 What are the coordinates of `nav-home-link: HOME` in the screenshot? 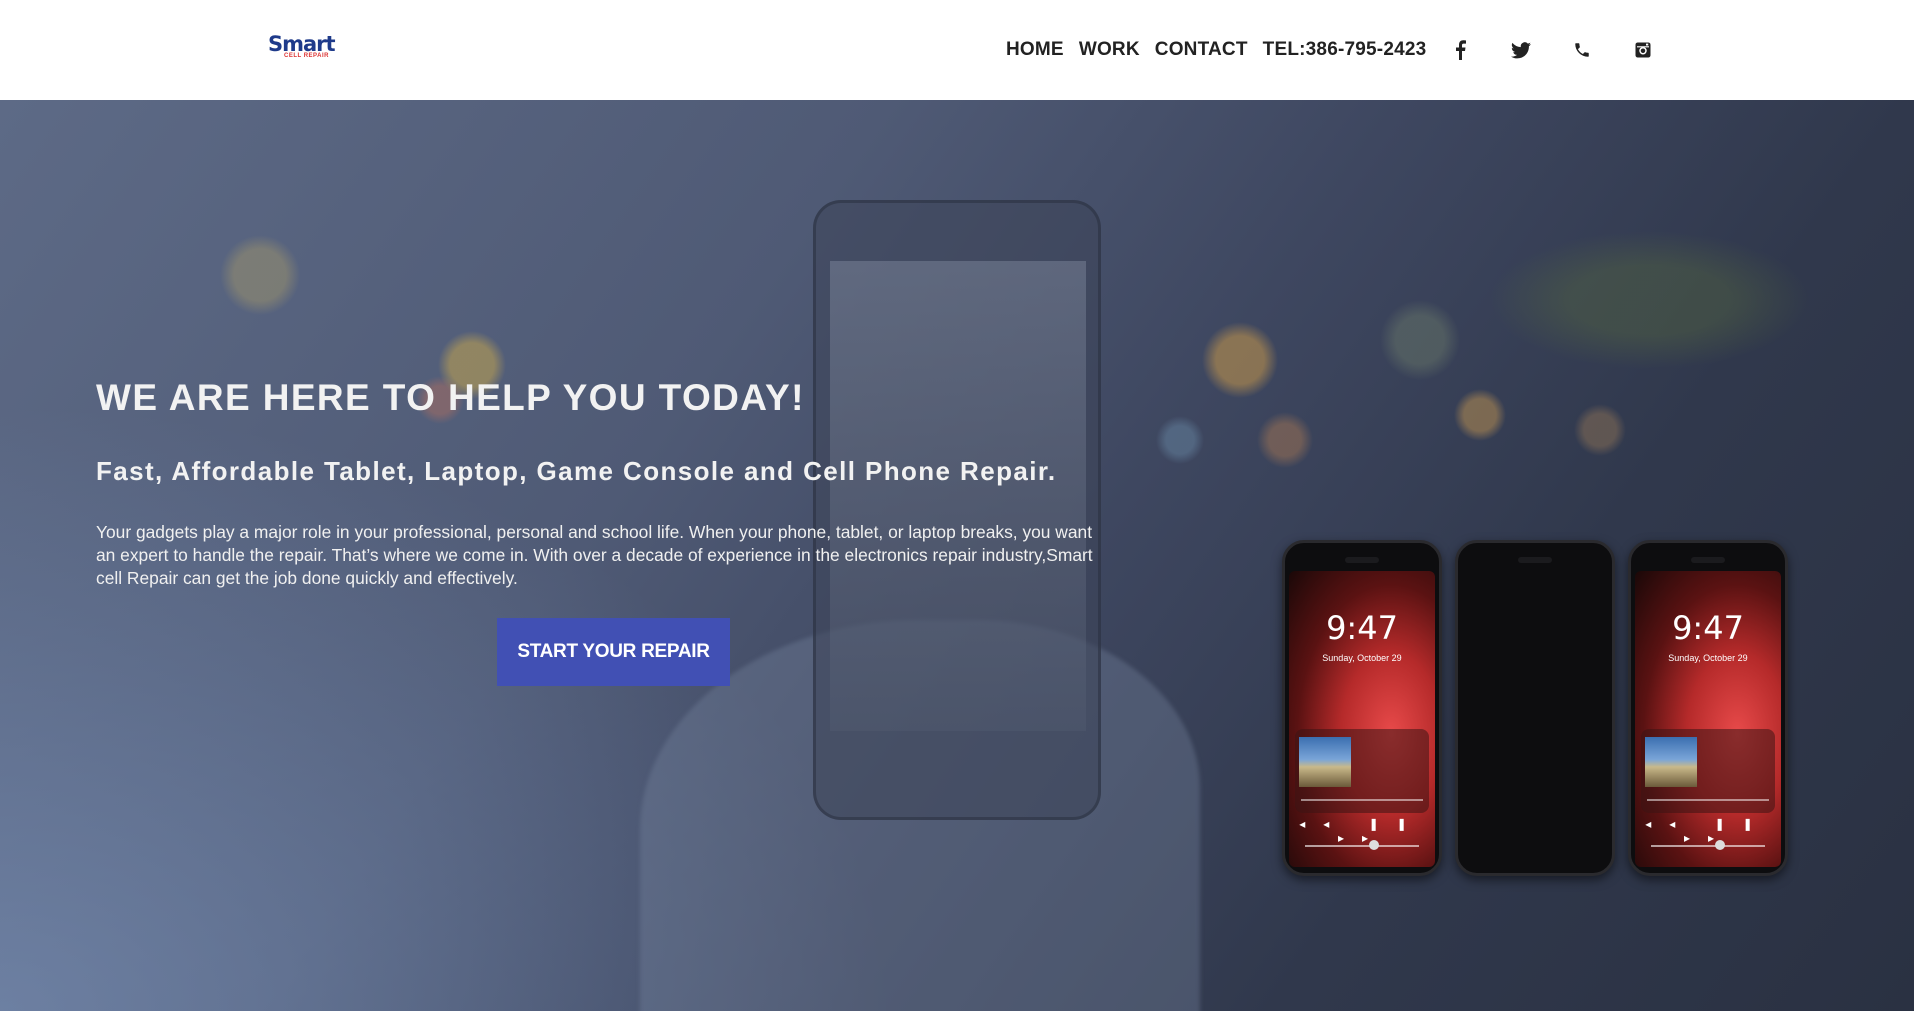 It's located at (1035, 50).